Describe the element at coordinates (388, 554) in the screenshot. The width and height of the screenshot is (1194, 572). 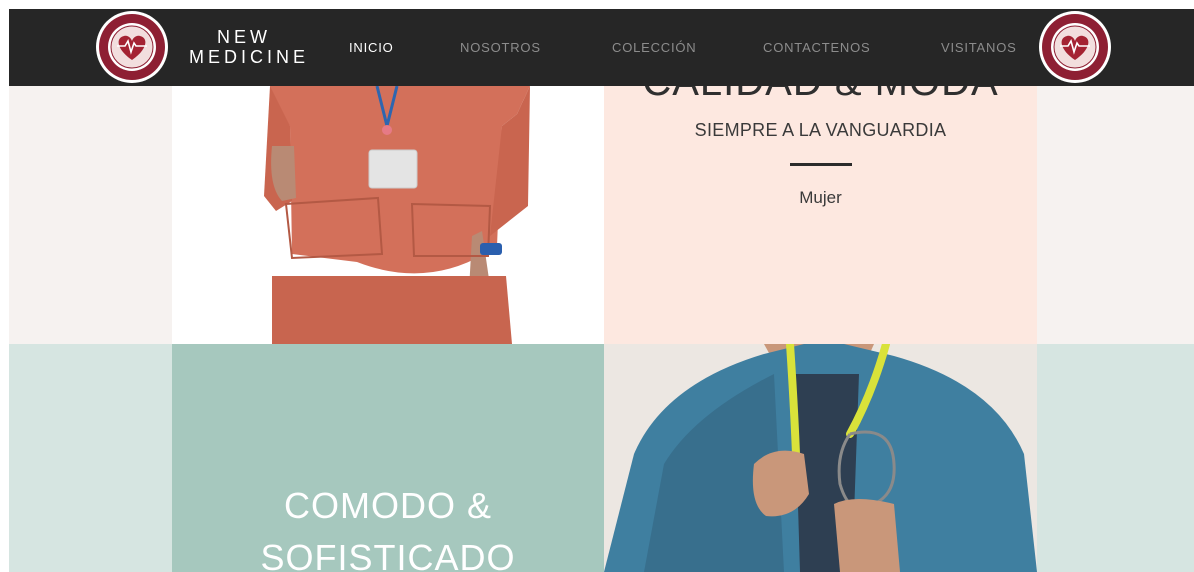
I see `panel-heading-line-2: SOFISTICADO` at that location.